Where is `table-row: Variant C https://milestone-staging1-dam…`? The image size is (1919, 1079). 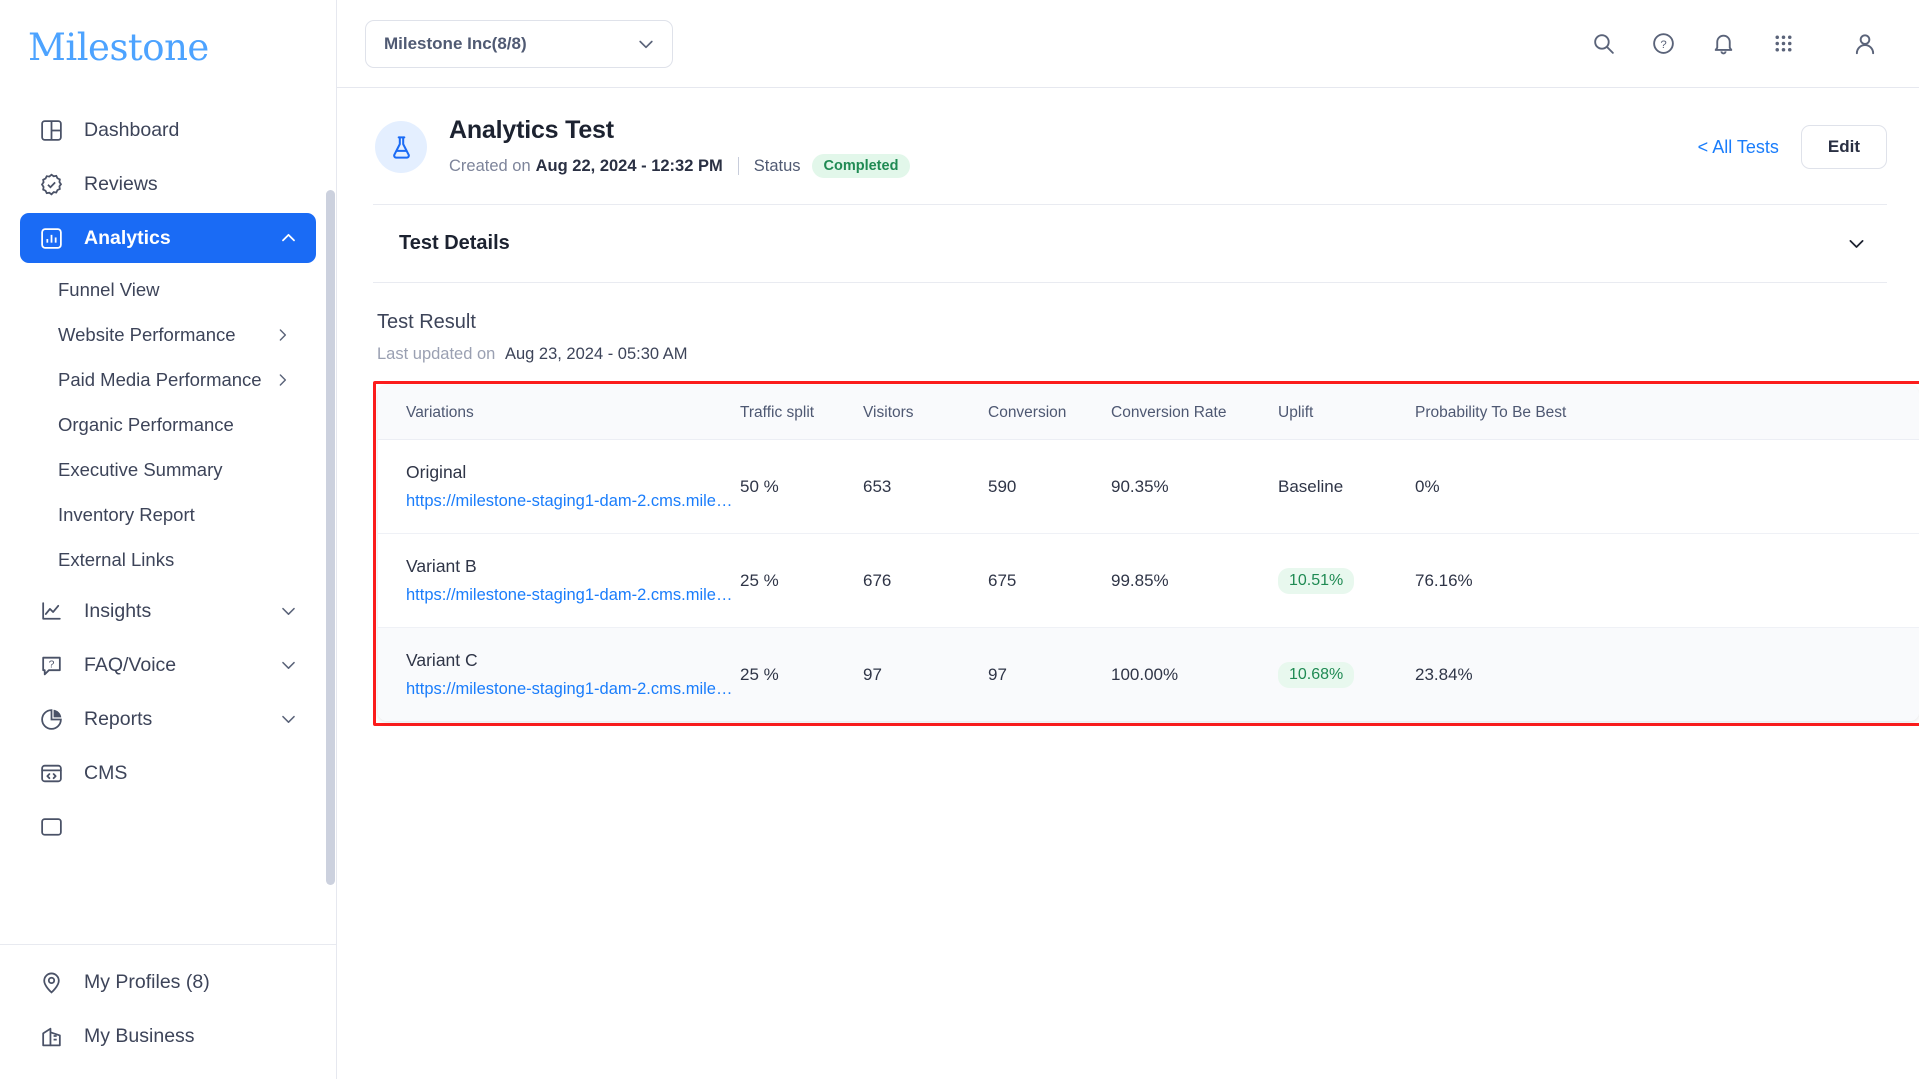 table-row: Variant C https://milestone-staging1-dam… is located at coordinates (1148, 674).